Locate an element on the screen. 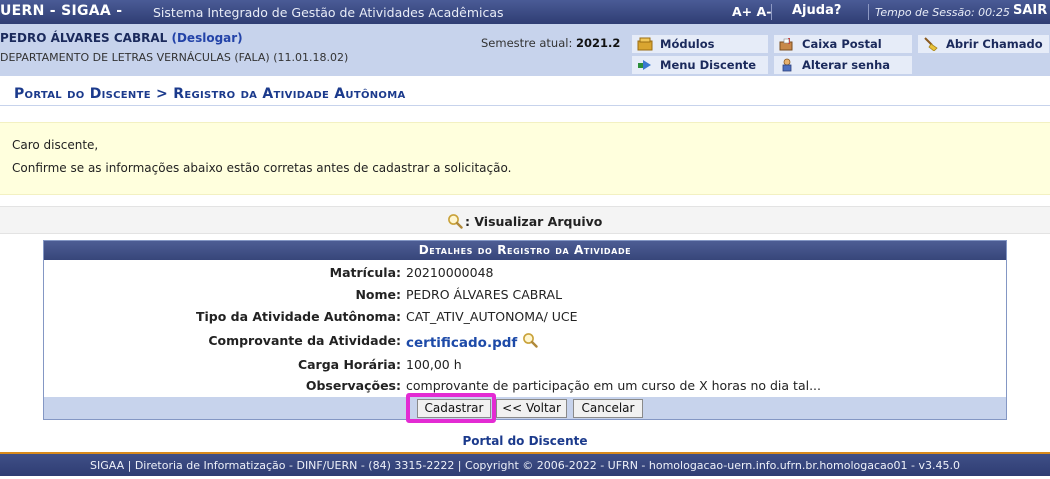 Image resolution: width=1050 pixels, height=479 pixels. arrow-menu-icon is located at coordinates (644, 65).